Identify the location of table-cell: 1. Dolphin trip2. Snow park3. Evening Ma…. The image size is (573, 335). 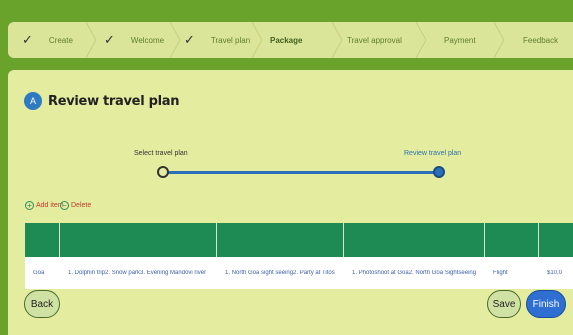
(137, 273).